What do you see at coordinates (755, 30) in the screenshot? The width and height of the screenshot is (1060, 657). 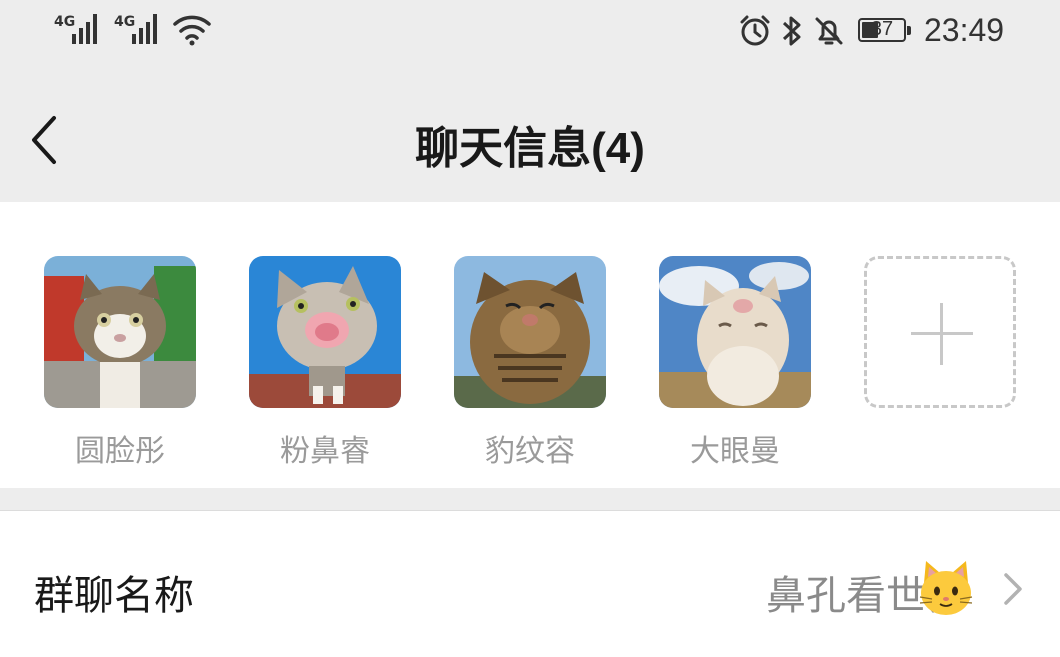 I see `alarm-icon` at bounding box center [755, 30].